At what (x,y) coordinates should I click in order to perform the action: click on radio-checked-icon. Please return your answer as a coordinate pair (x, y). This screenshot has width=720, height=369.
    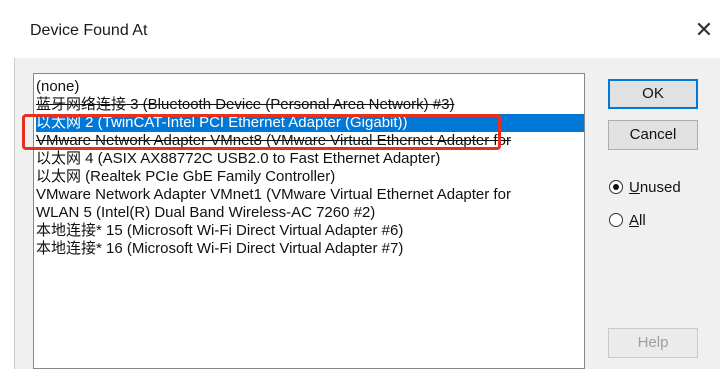
    Looking at the image, I should click on (616, 187).